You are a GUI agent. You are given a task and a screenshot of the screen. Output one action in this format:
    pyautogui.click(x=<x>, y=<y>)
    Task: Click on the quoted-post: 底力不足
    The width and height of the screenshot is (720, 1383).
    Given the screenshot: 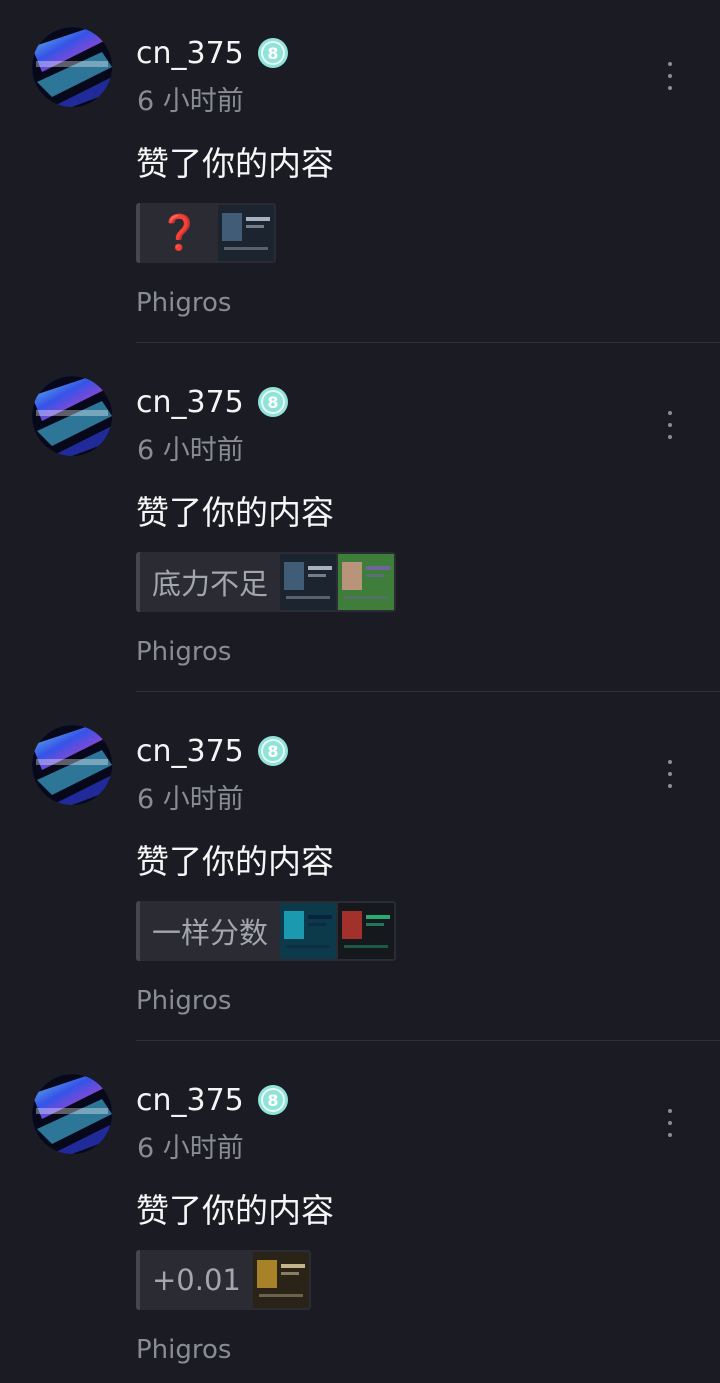 What is the action you would take?
    pyautogui.click(x=266, y=582)
    